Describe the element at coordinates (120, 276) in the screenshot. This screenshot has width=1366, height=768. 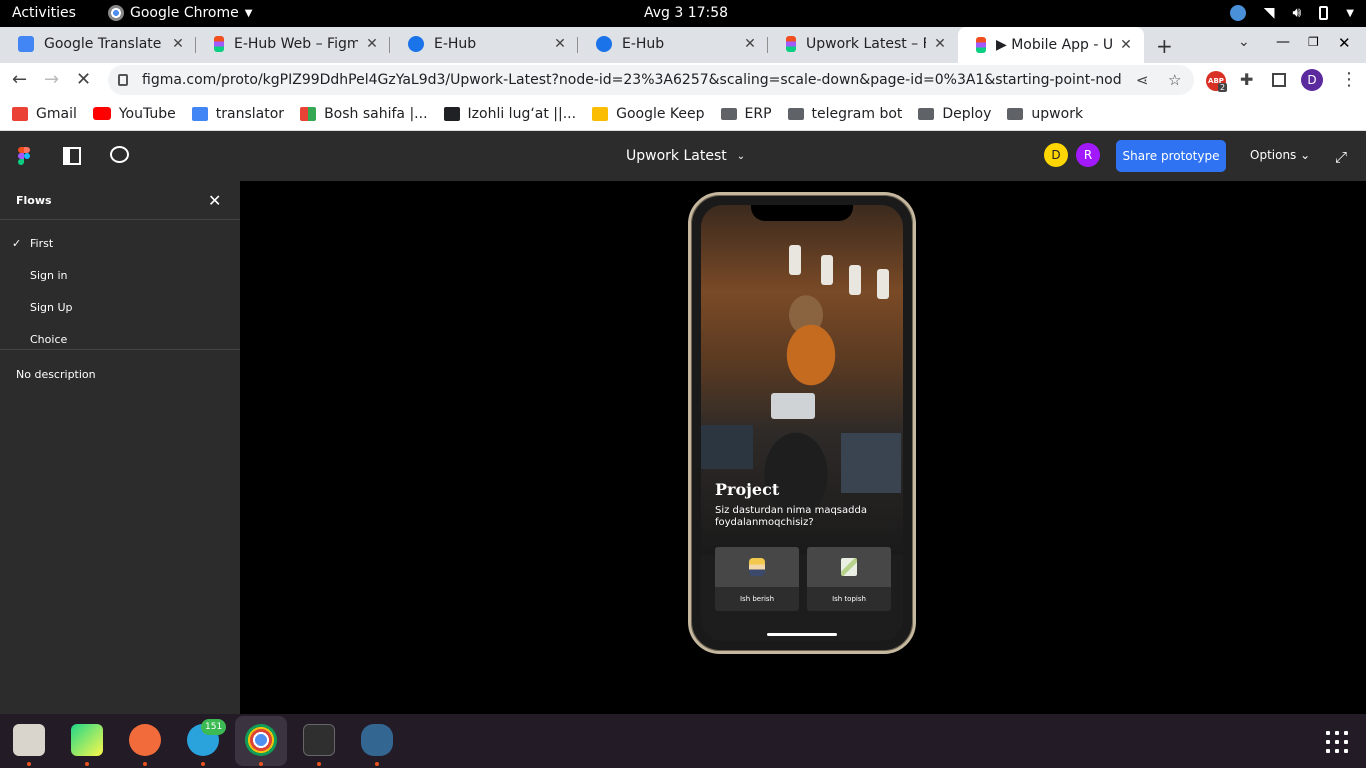
I see `flow-item-sign-in: Sign in` at that location.